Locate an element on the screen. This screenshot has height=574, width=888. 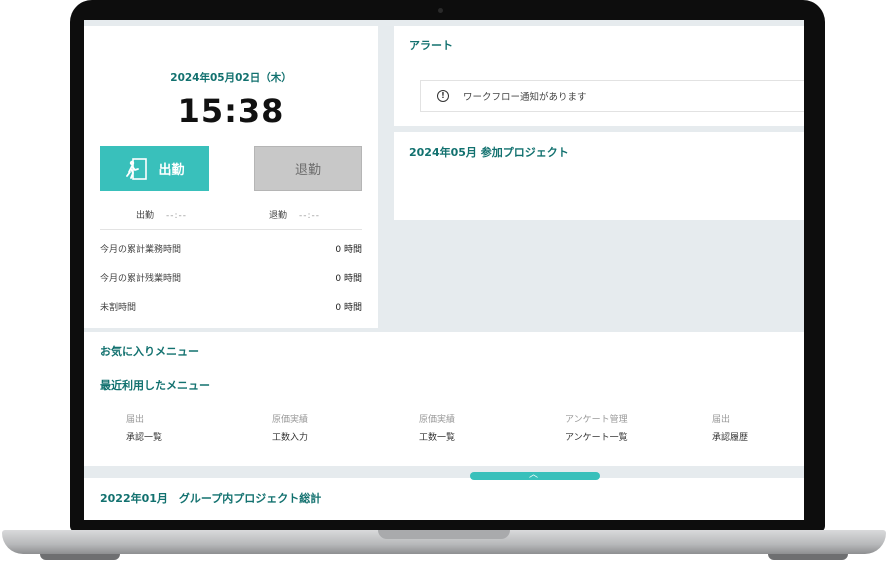
exclamation-circle-icon: ! is located at coordinates (443, 96).